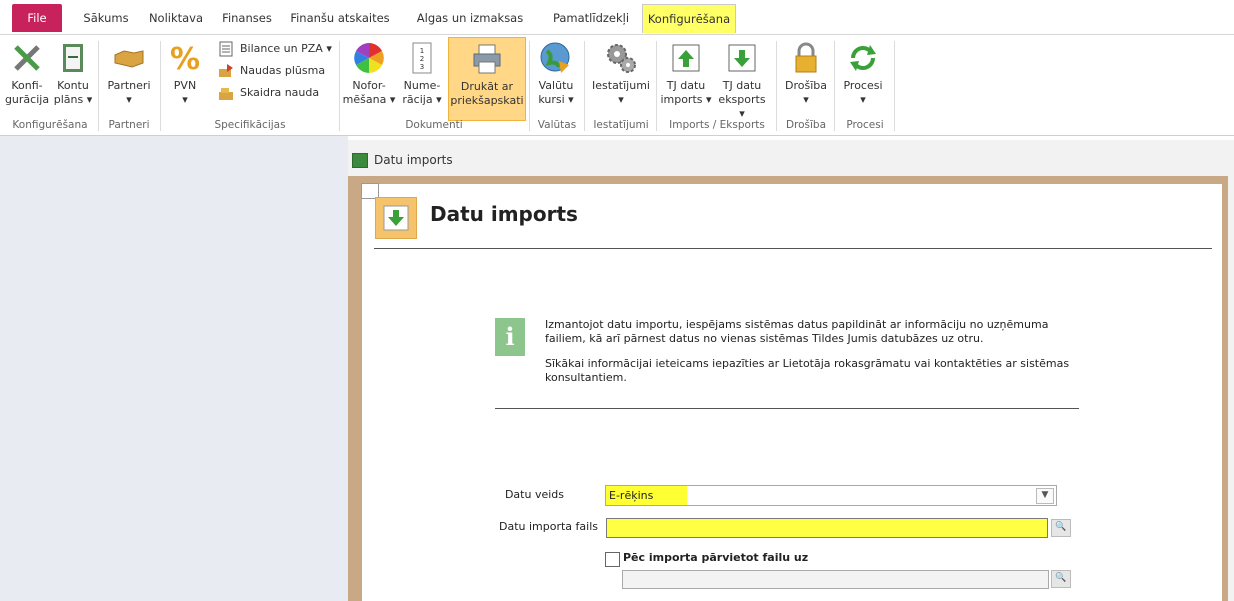  Describe the element at coordinates (534, 494) in the screenshot. I see `datu-veids-label: Datu veids` at that location.